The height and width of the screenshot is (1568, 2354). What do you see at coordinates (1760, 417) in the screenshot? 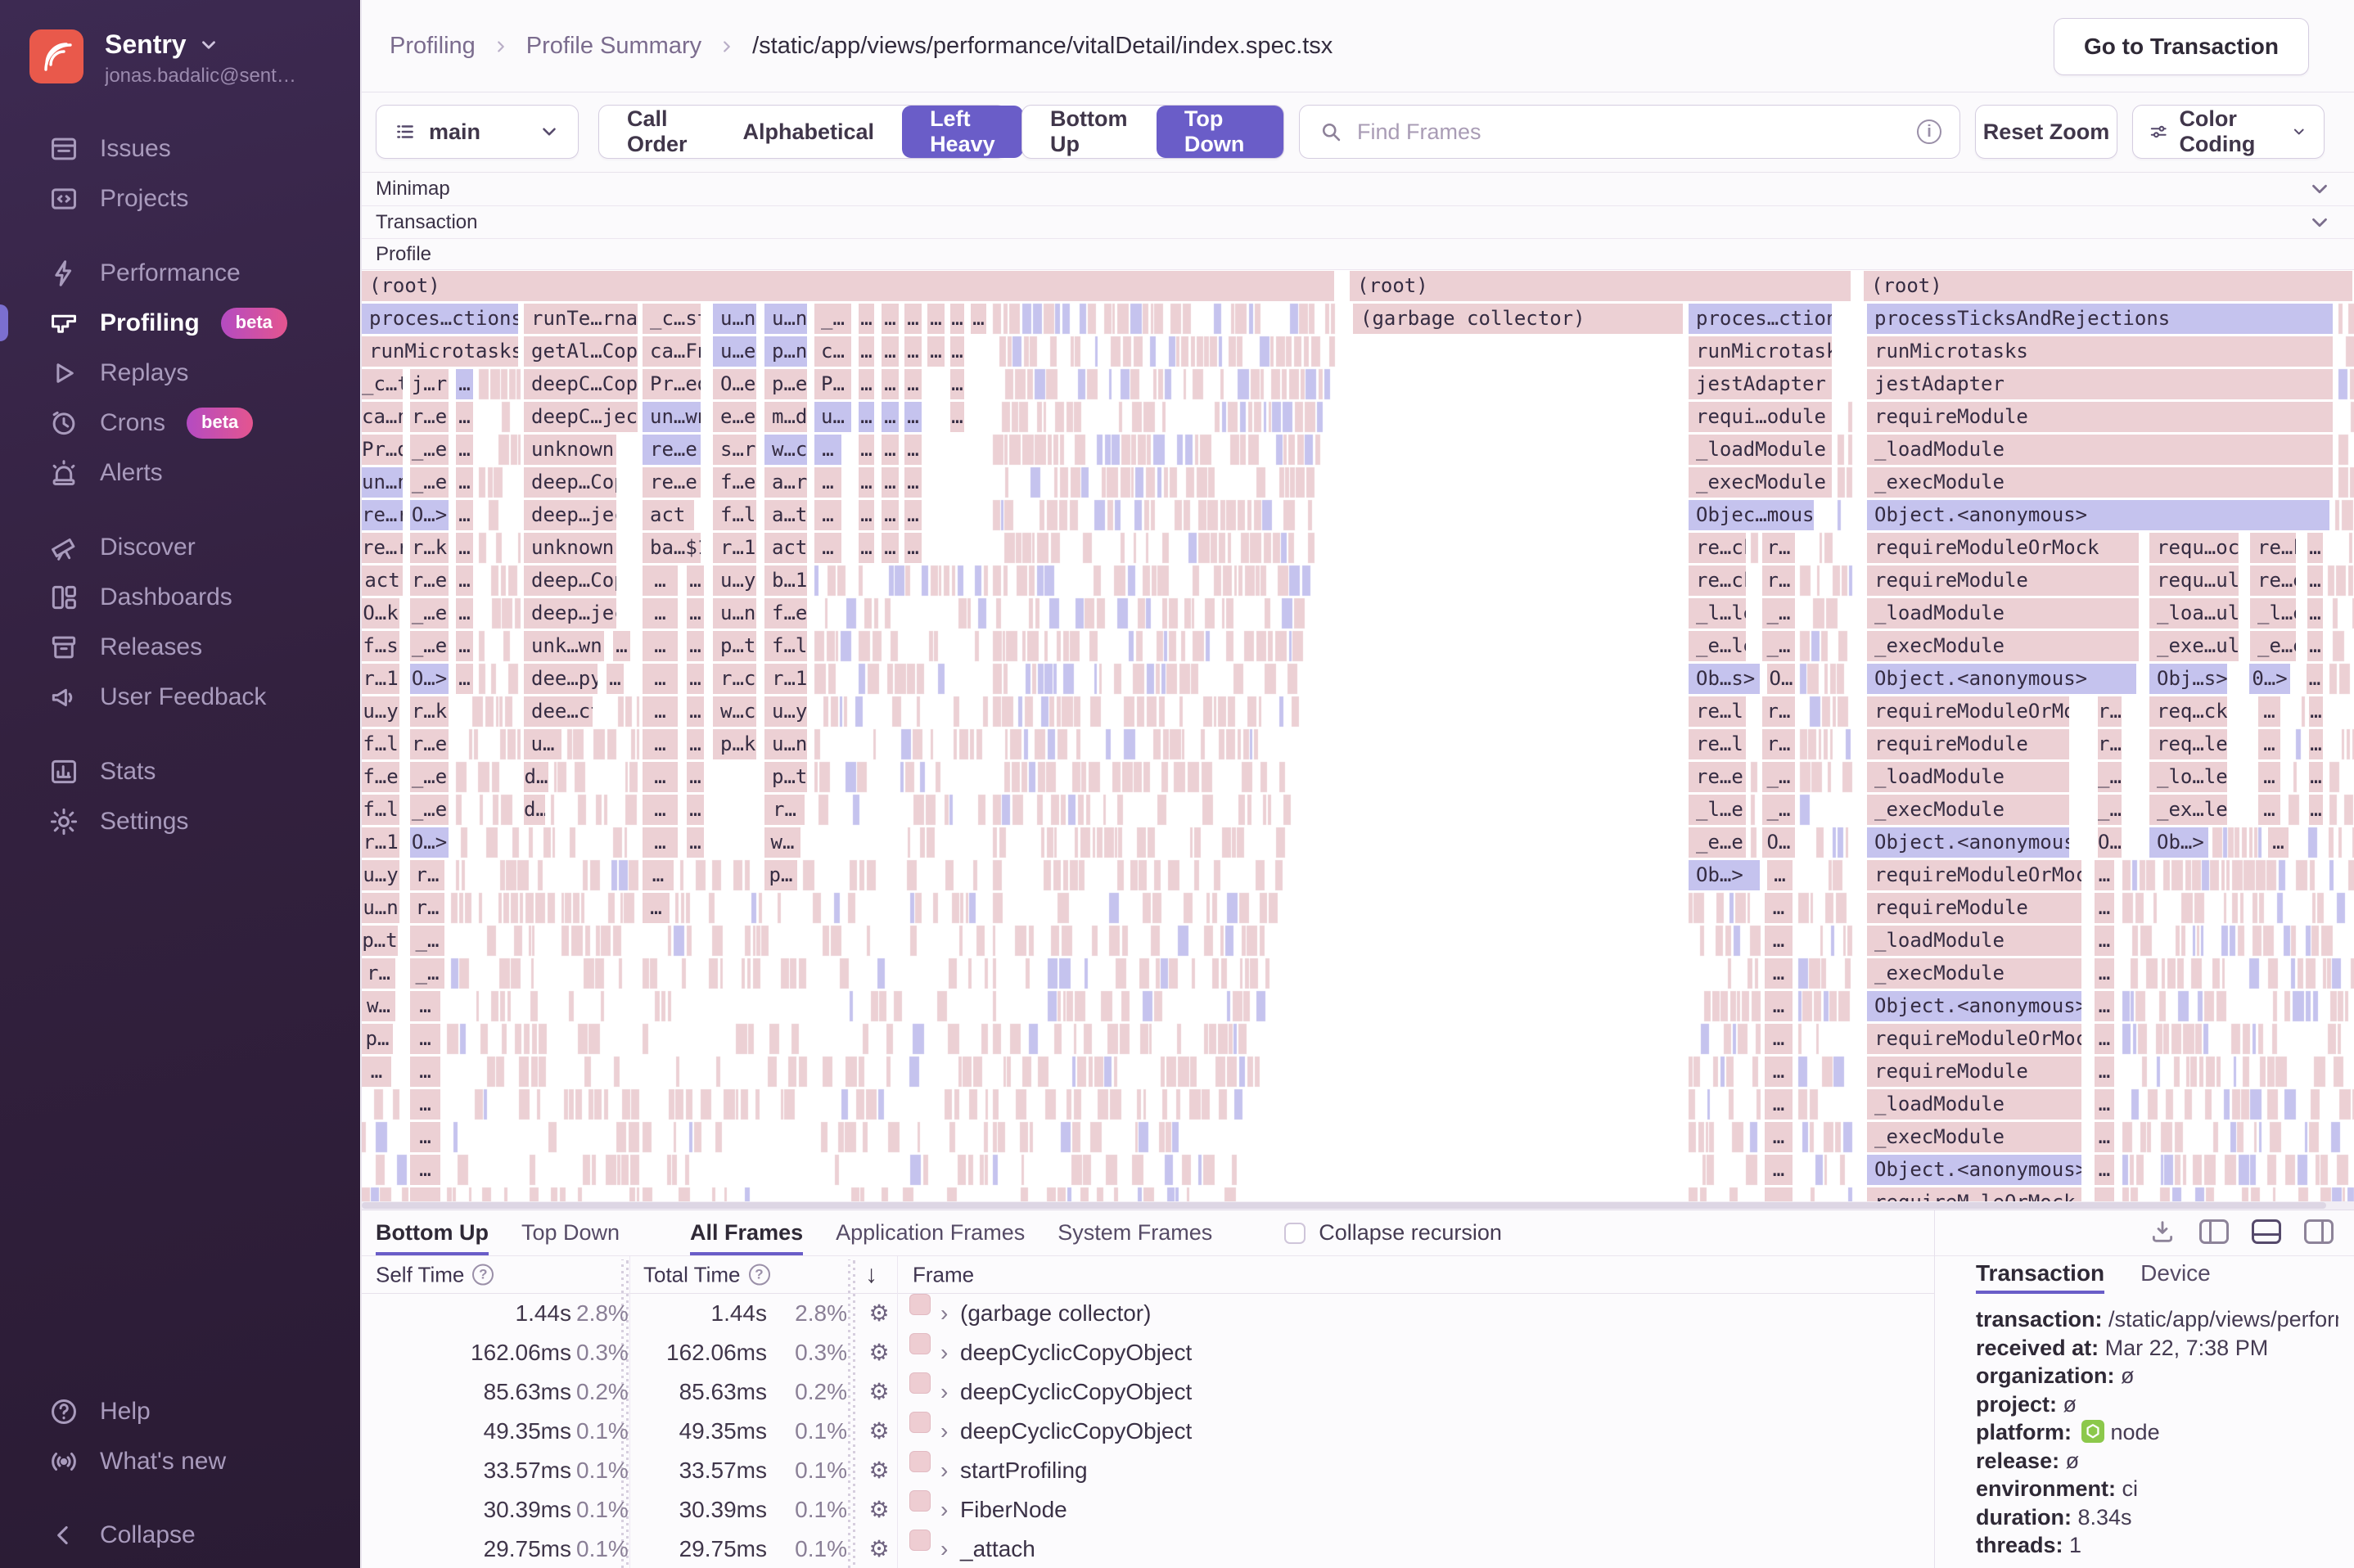
I see `flame-frame: requi…odule` at bounding box center [1760, 417].